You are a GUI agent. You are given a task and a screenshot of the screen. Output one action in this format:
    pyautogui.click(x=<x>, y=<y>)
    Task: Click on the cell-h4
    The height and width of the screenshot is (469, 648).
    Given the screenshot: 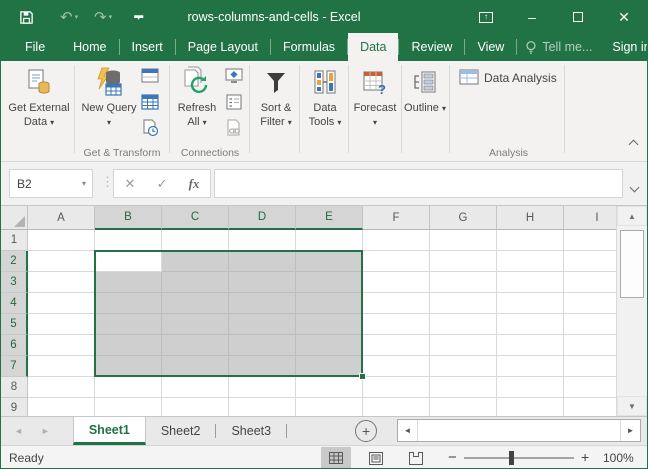 What is the action you would take?
    pyautogui.click(x=530, y=303)
    